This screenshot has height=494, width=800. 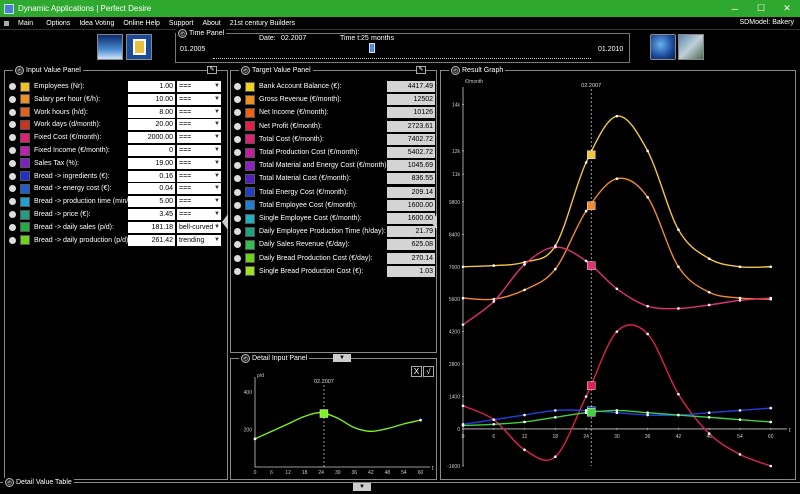 What do you see at coordinates (787, 8) in the screenshot?
I see `close-button: ✕` at bounding box center [787, 8].